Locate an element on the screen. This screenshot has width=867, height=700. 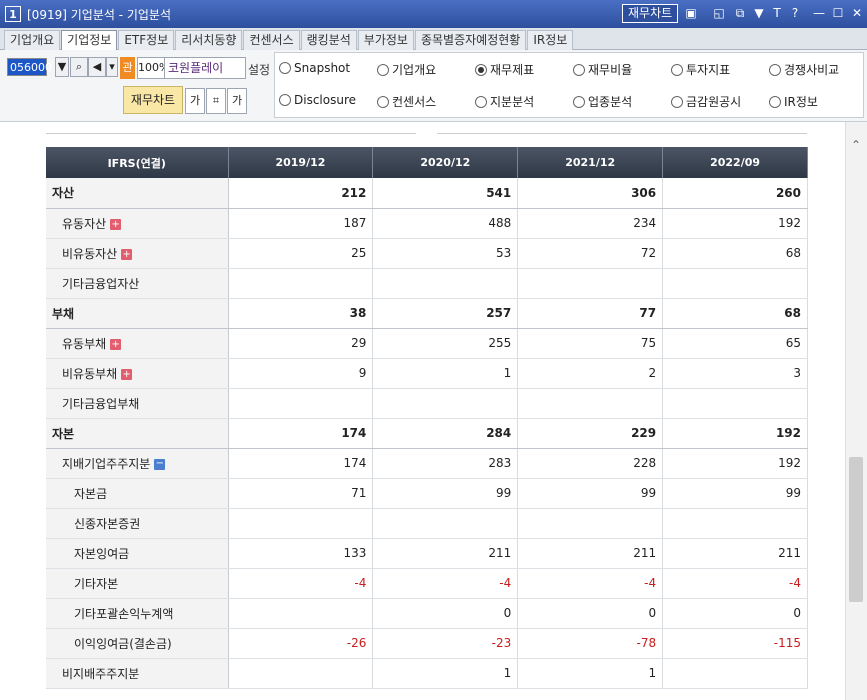
row-label: 유동부채 + is located at coordinates (137, 343).